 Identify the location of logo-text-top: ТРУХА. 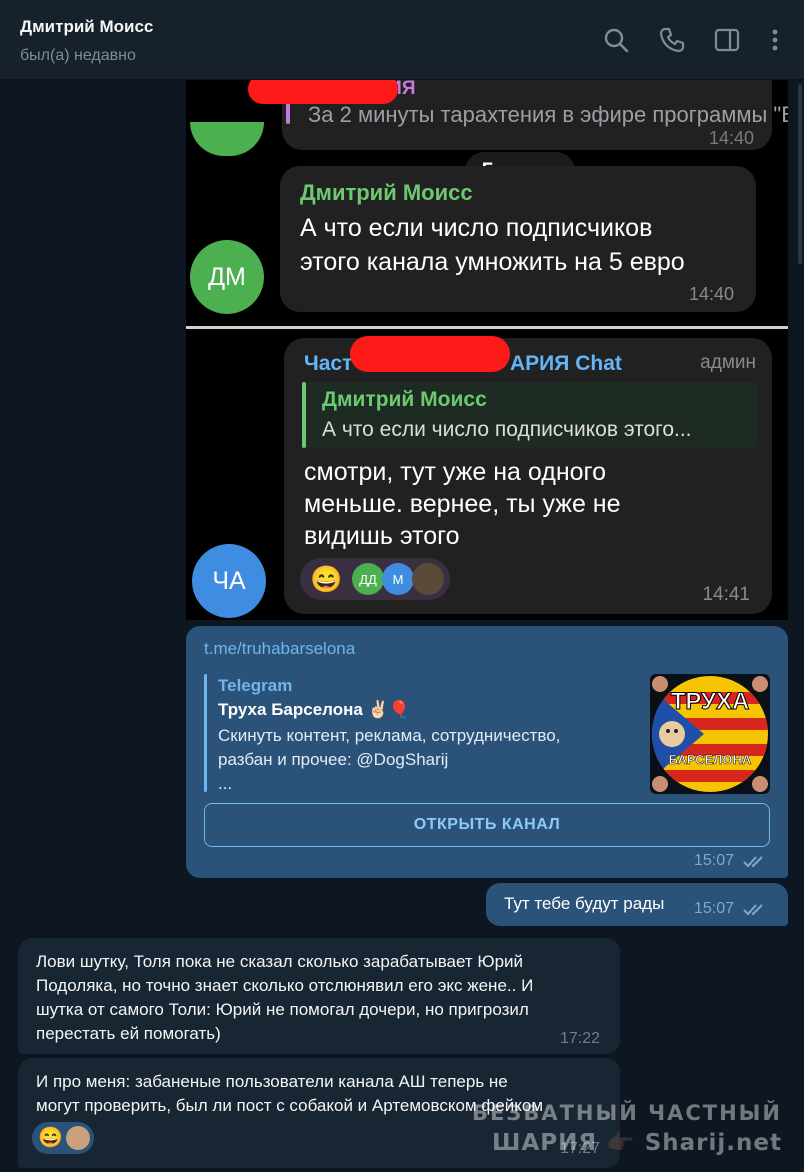
(710, 702).